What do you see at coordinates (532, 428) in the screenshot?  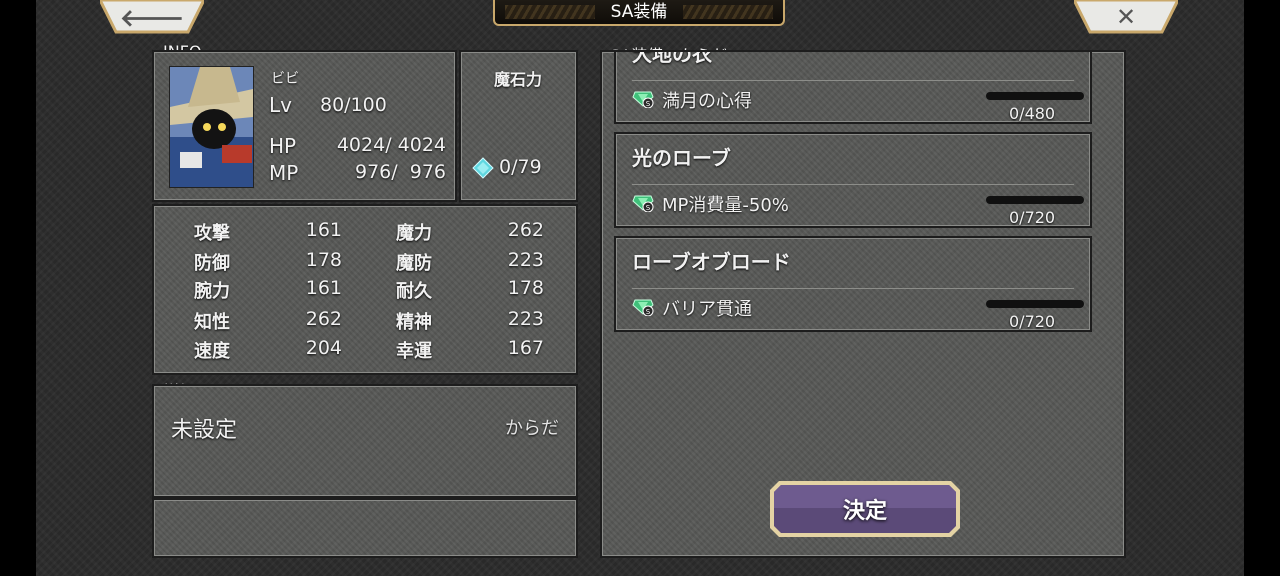 I see `detail-slot: からだ` at bounding box center [532, 428].